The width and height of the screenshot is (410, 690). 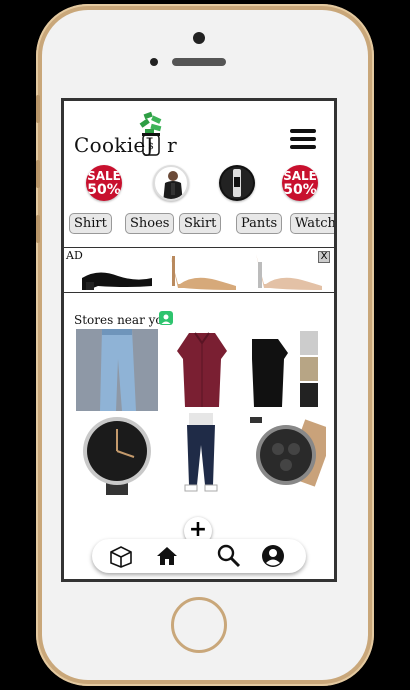 I want to click on bottom-nav, so click(x=199, y=556).